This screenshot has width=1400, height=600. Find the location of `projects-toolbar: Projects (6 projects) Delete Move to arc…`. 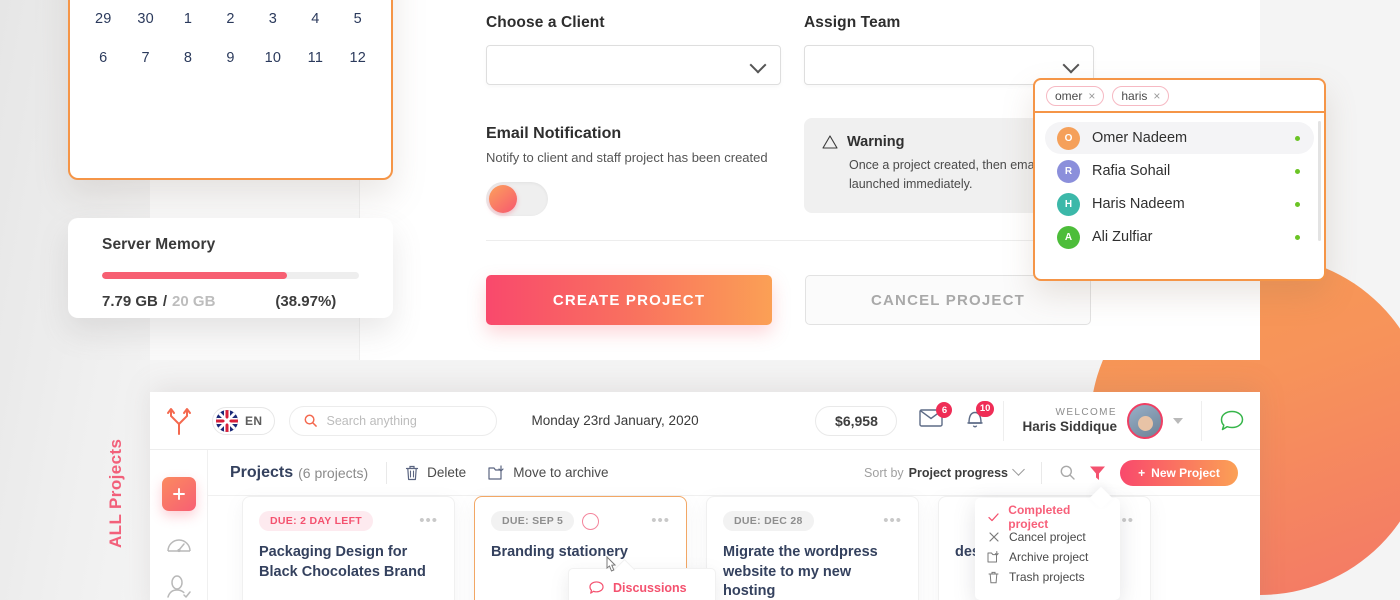

projects-toolbar: Projects (6 projects) Delete Move to arc… is located at coordinates (705, 473).